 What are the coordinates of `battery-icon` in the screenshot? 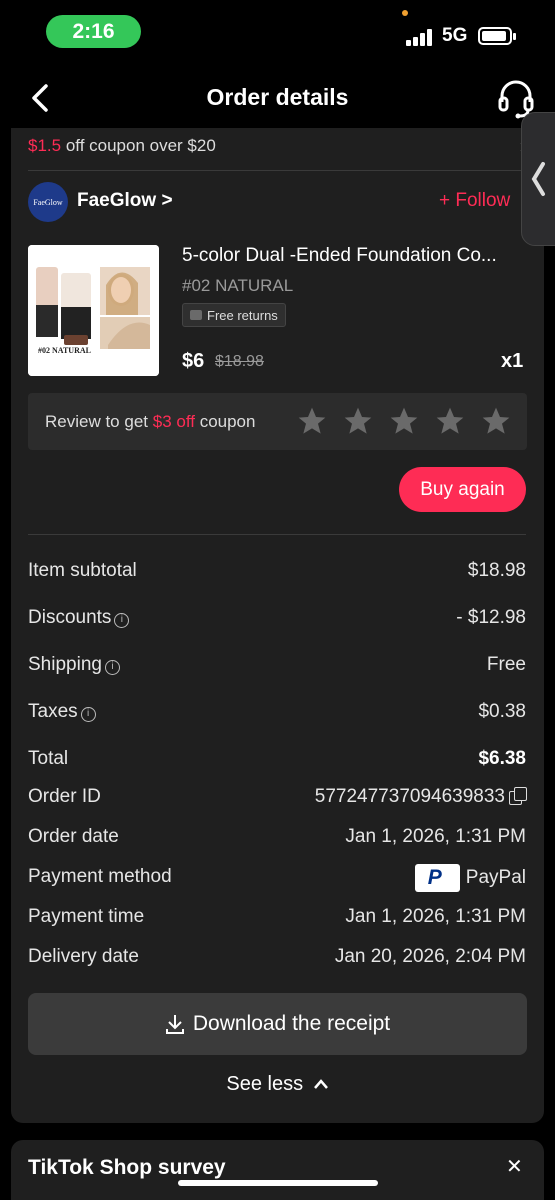 It's located at (497, 36).